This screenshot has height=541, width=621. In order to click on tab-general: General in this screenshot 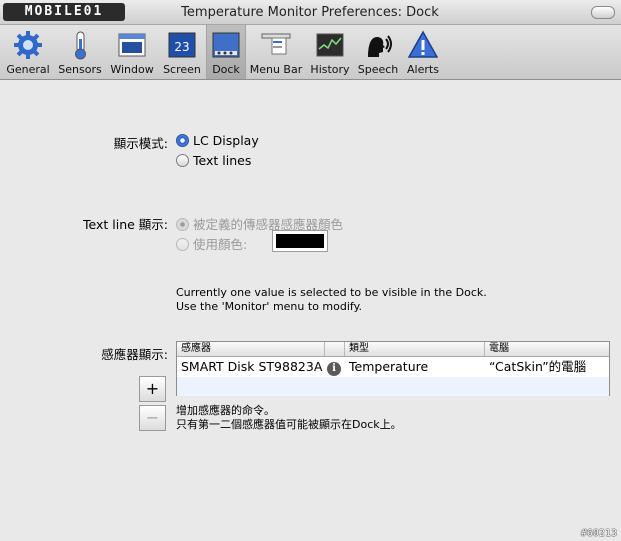, I will do `click(28, 52)`.